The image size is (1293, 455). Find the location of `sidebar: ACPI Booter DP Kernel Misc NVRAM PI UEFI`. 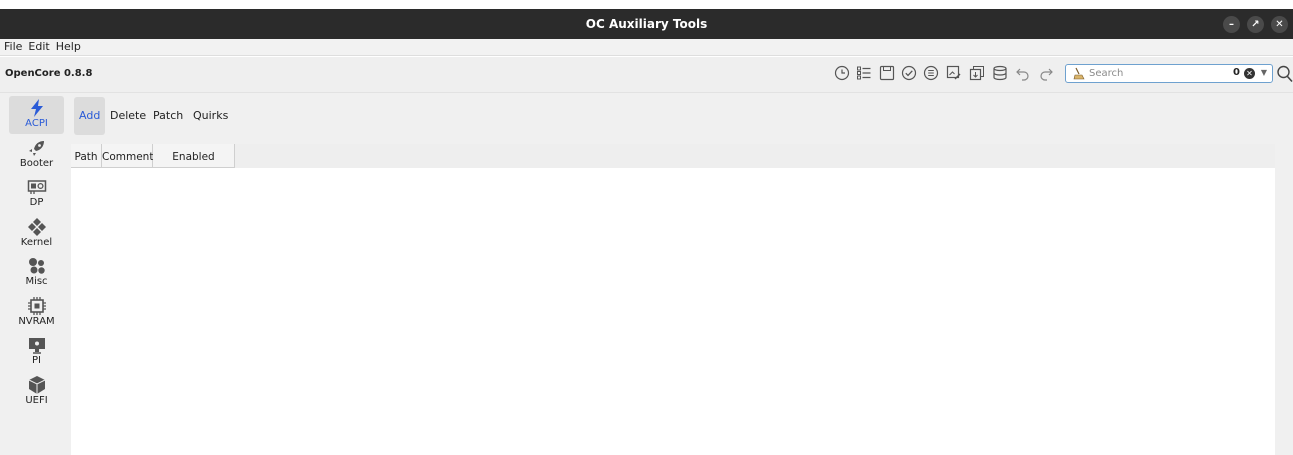

sidebar: ACPI Booter DP Kernel Misc NVRAM PI UEFI is located at coordinates (35, 274).